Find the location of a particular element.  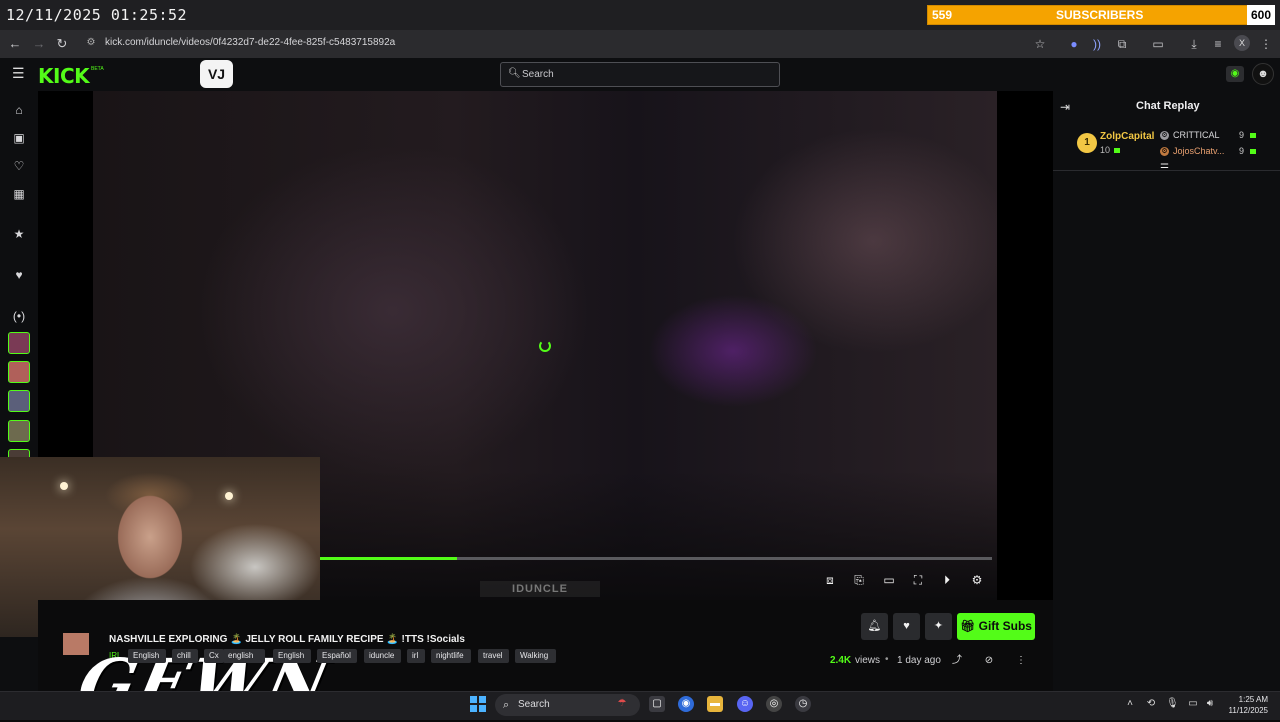

extension-waves-icon: )) is located at coordinates (1097, 44).